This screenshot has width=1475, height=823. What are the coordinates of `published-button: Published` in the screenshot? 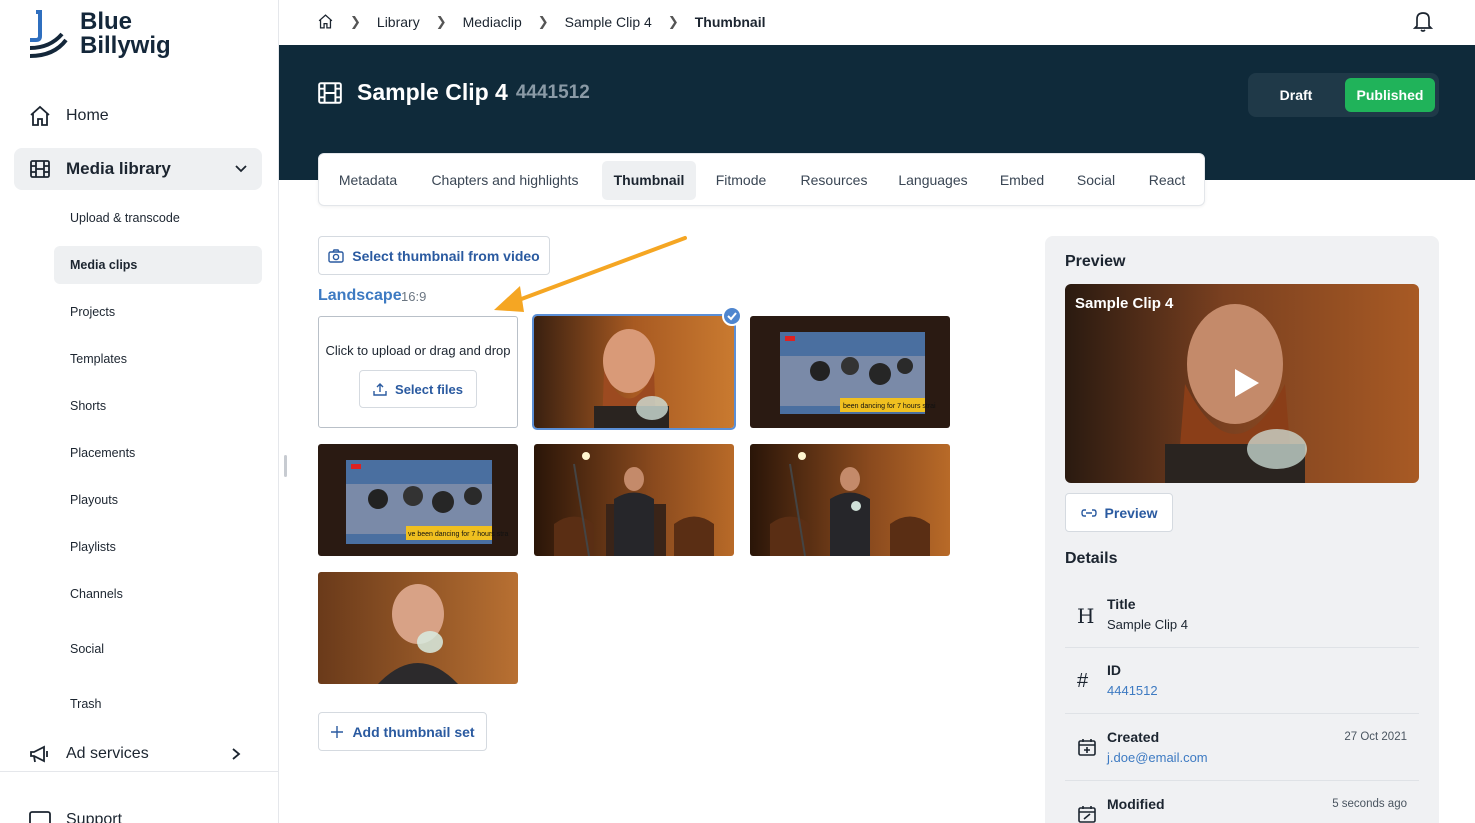 It's located at (1390, 95).